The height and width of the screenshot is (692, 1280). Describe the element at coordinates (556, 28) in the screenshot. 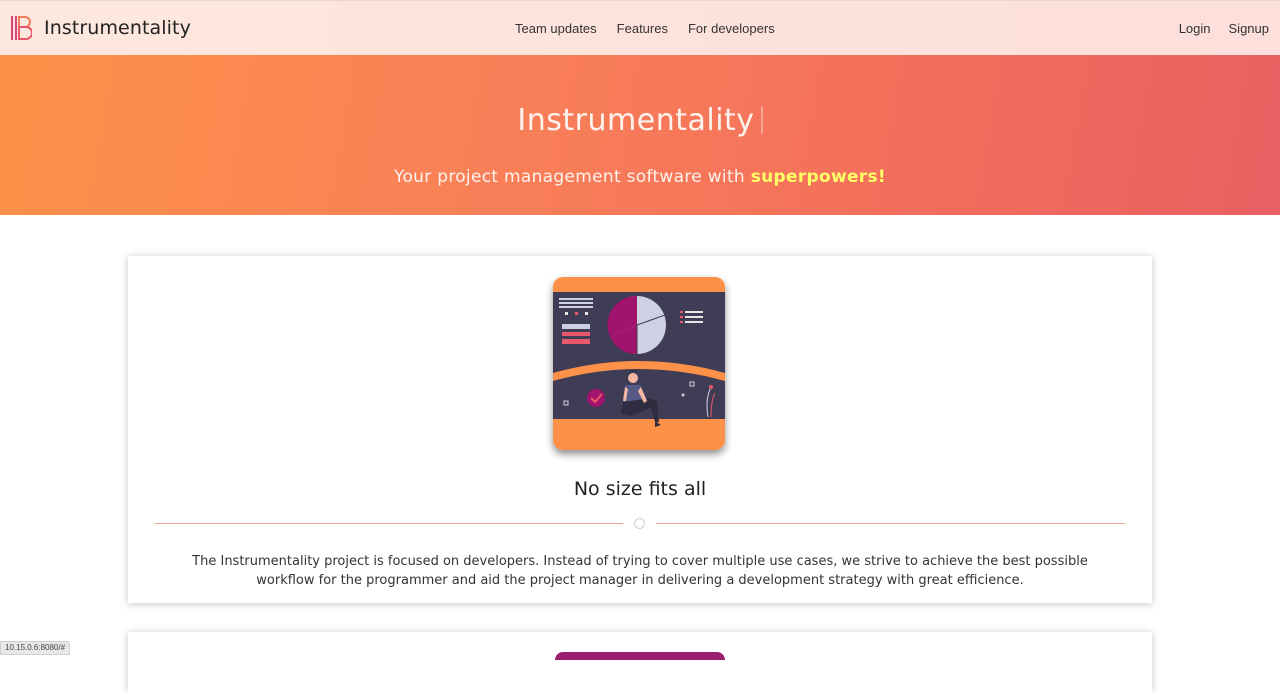

I see `nav-team-updates: Team updates` at that location.